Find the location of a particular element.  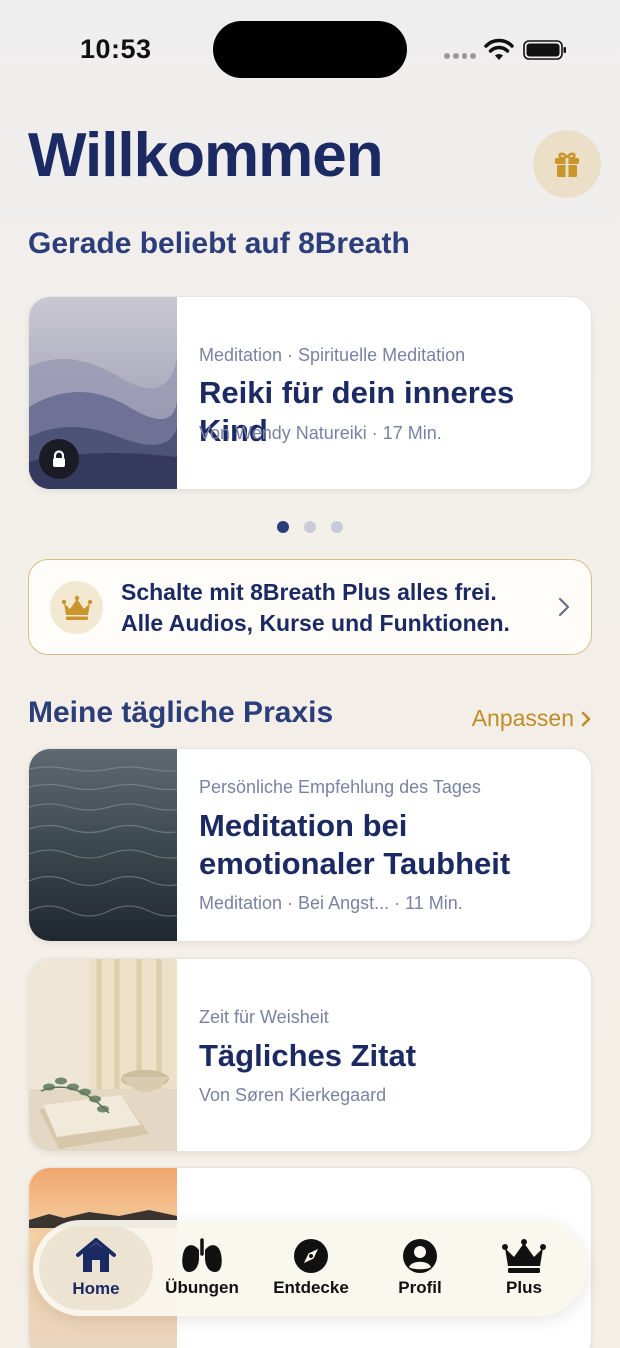

daily-practice-title: Meine tägliche Praxis is located at coordinates (181, 712).